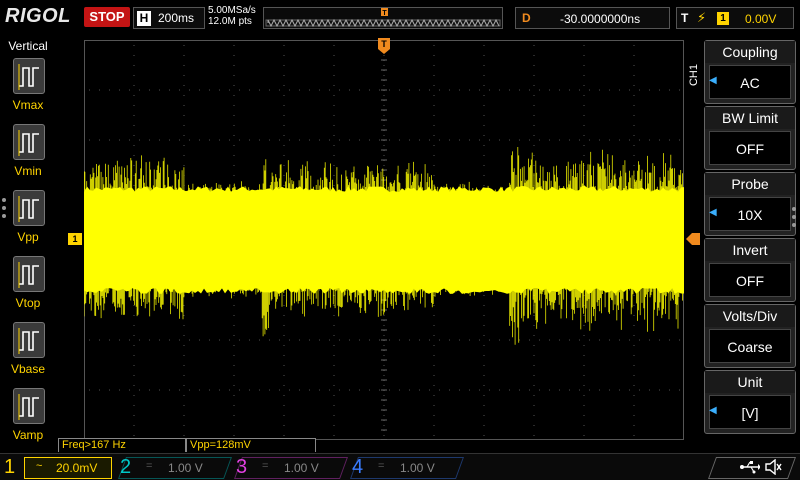  I want to click on measure-panel-title: Vertical, so click(28, 46).